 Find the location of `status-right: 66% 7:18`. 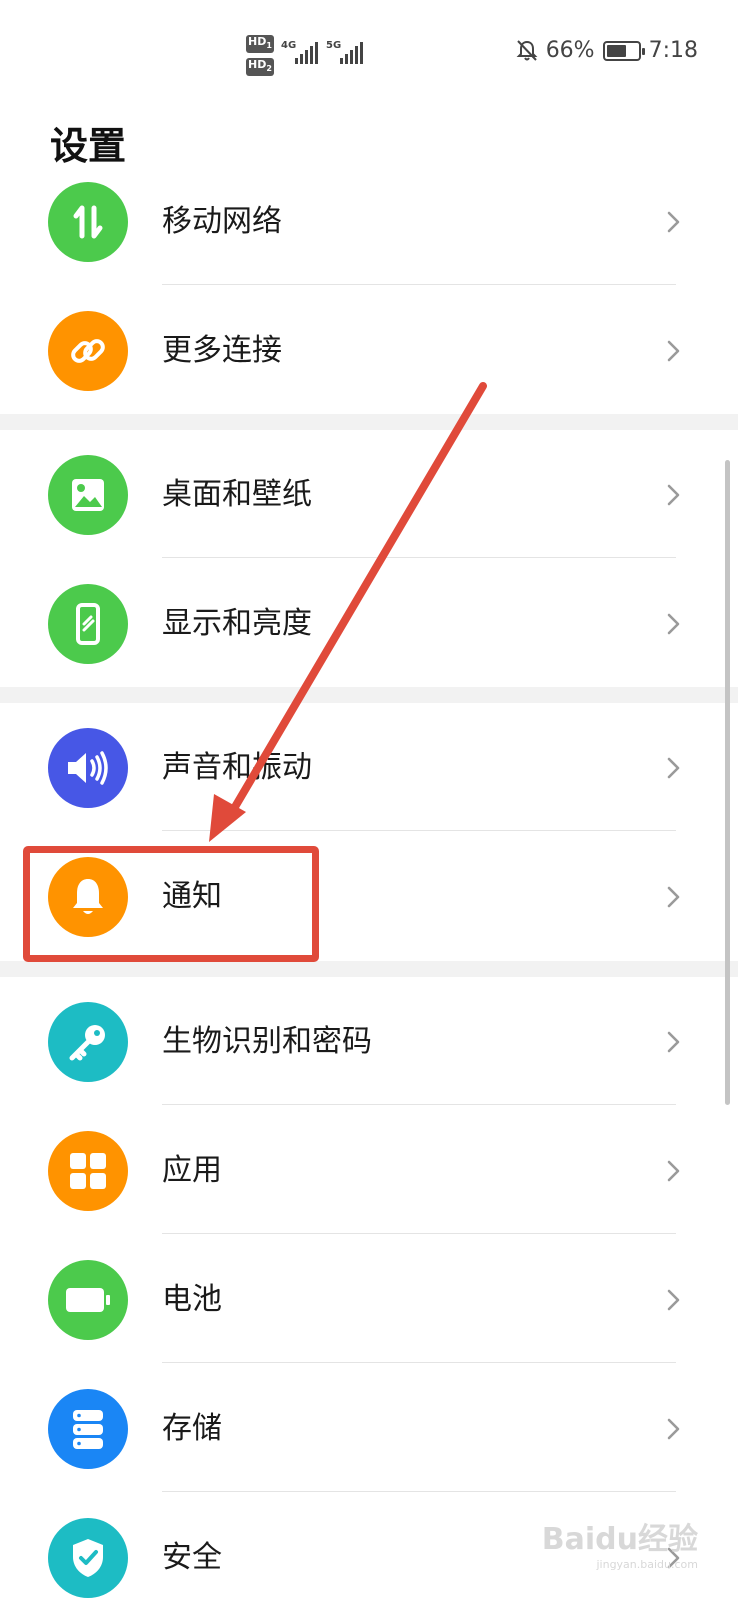

status-right: 66% 7:18 is located at coordinates (607, 50).